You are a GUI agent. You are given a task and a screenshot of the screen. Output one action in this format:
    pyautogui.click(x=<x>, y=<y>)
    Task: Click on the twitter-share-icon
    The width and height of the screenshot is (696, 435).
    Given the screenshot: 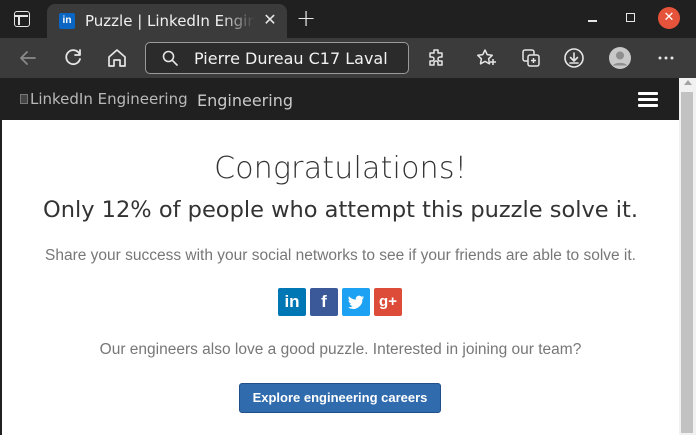 What is the action you would take?
    pyautogui.click(x=356, y=302)
    